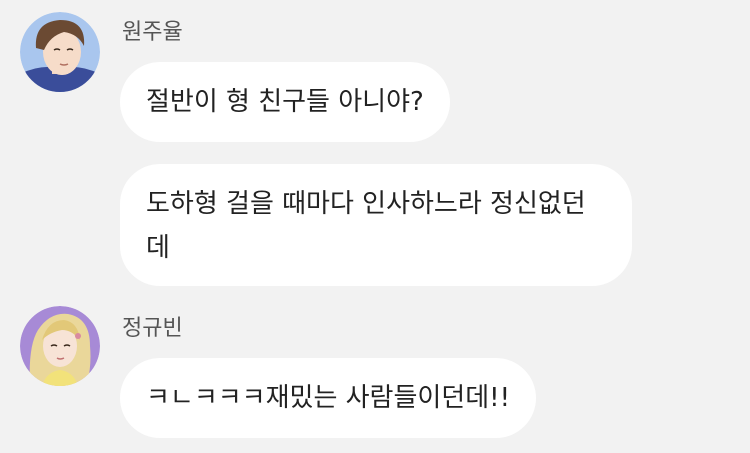 The width and height of the screenshot is (750, 453). What do you see at coordinates (366, 226) in the screenshot?
I see `message-text: 도하형 걸을 때마다 인사하느라 정신없던데` at bounding box center [366, 226].